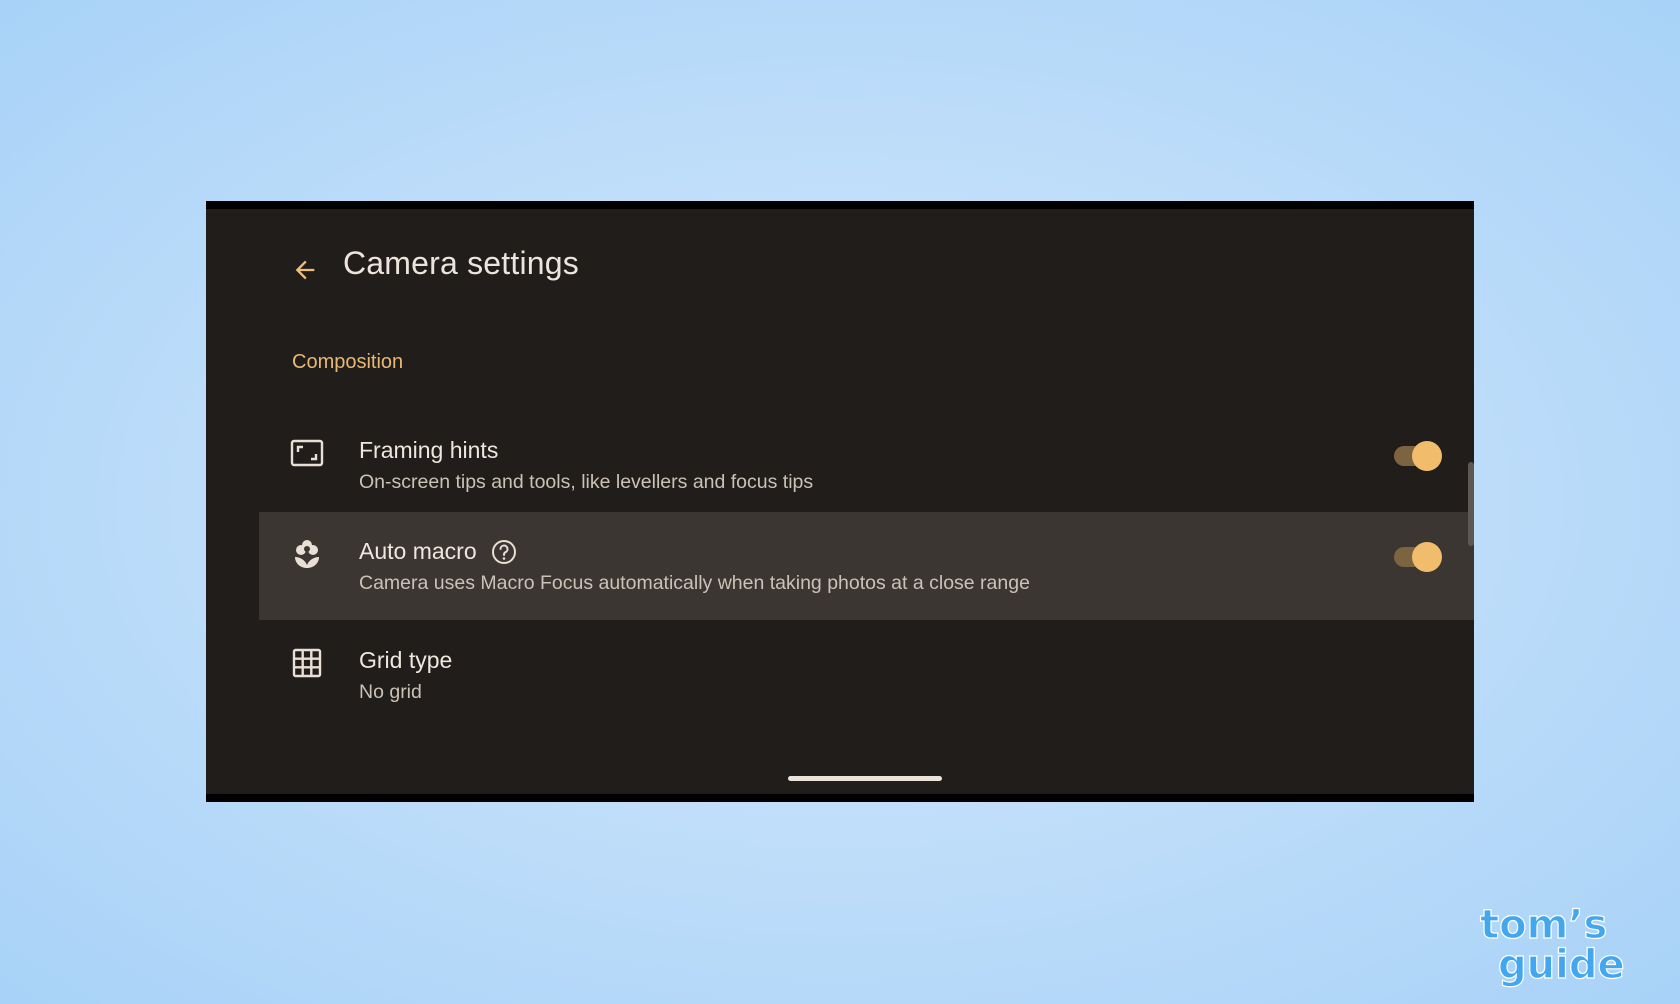 The width and height of the screenshot is (1680, 1004). What do you see at coordinates (418, 551) in the screenshot?
I see `setting-title-text: Auto macro` at bounding box center [418, 551].